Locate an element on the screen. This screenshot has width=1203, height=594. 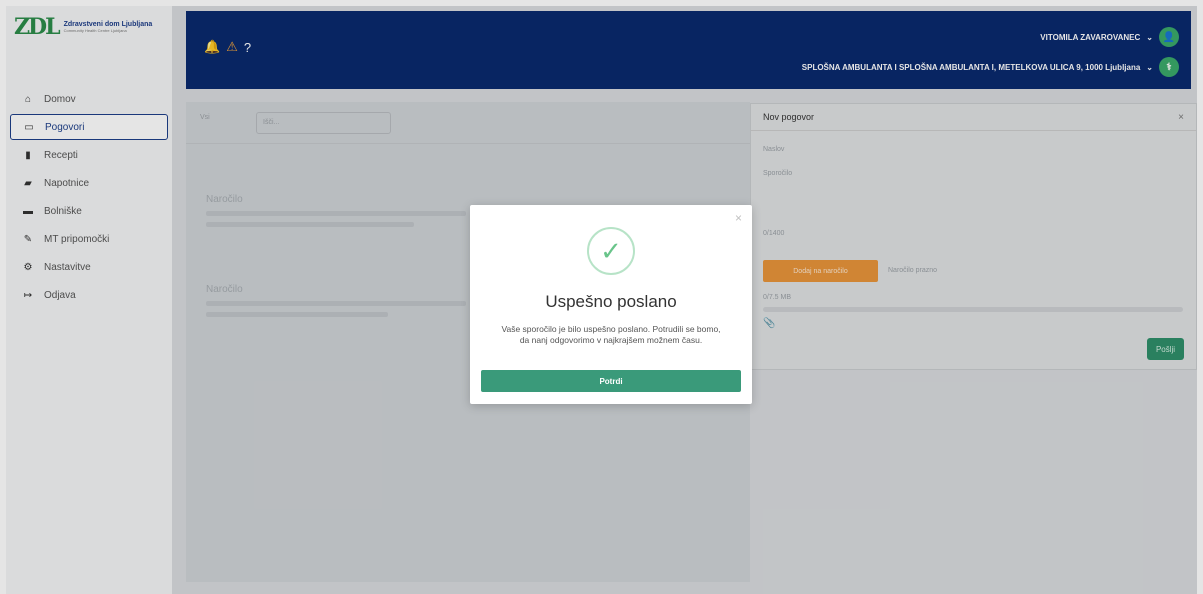
modal-title: Uspešno poslano is located at coordinates (611, 301).